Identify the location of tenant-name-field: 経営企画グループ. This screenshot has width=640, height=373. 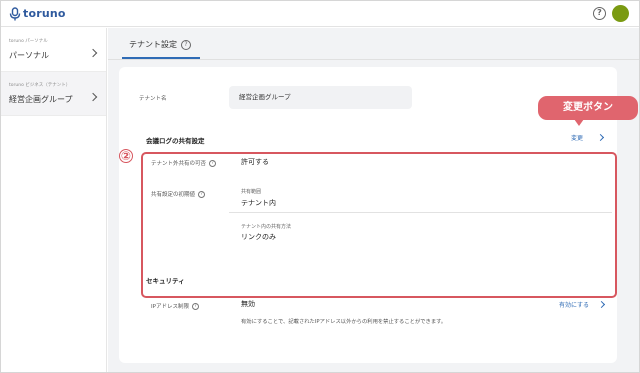
(320, 97).